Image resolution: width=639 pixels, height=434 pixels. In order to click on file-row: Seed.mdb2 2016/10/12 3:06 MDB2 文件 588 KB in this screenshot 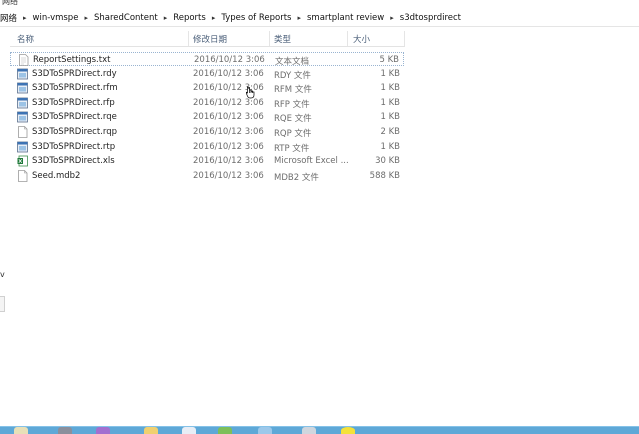, I will do `click(207, 176)`.